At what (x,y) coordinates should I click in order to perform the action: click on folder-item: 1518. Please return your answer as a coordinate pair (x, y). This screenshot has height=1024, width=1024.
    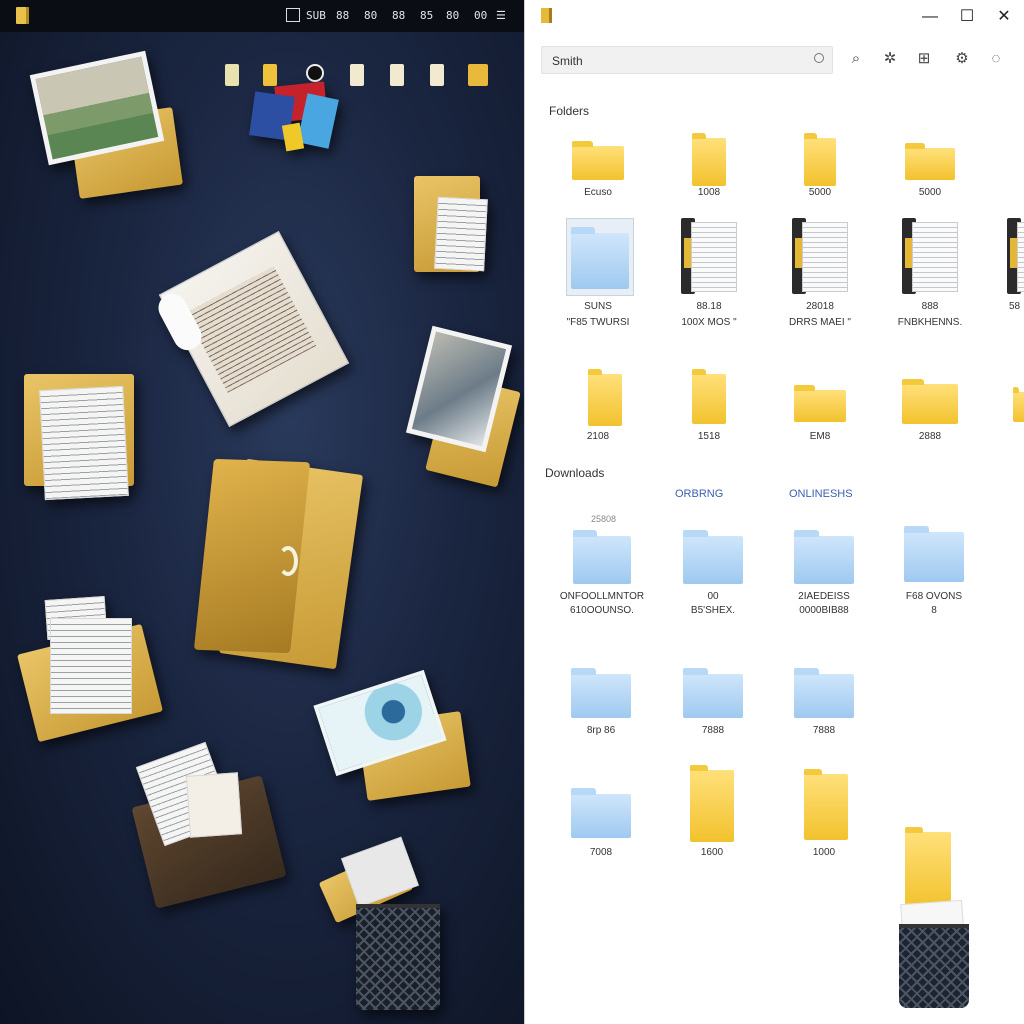
    Looking at the image, I should click on (709, 408).